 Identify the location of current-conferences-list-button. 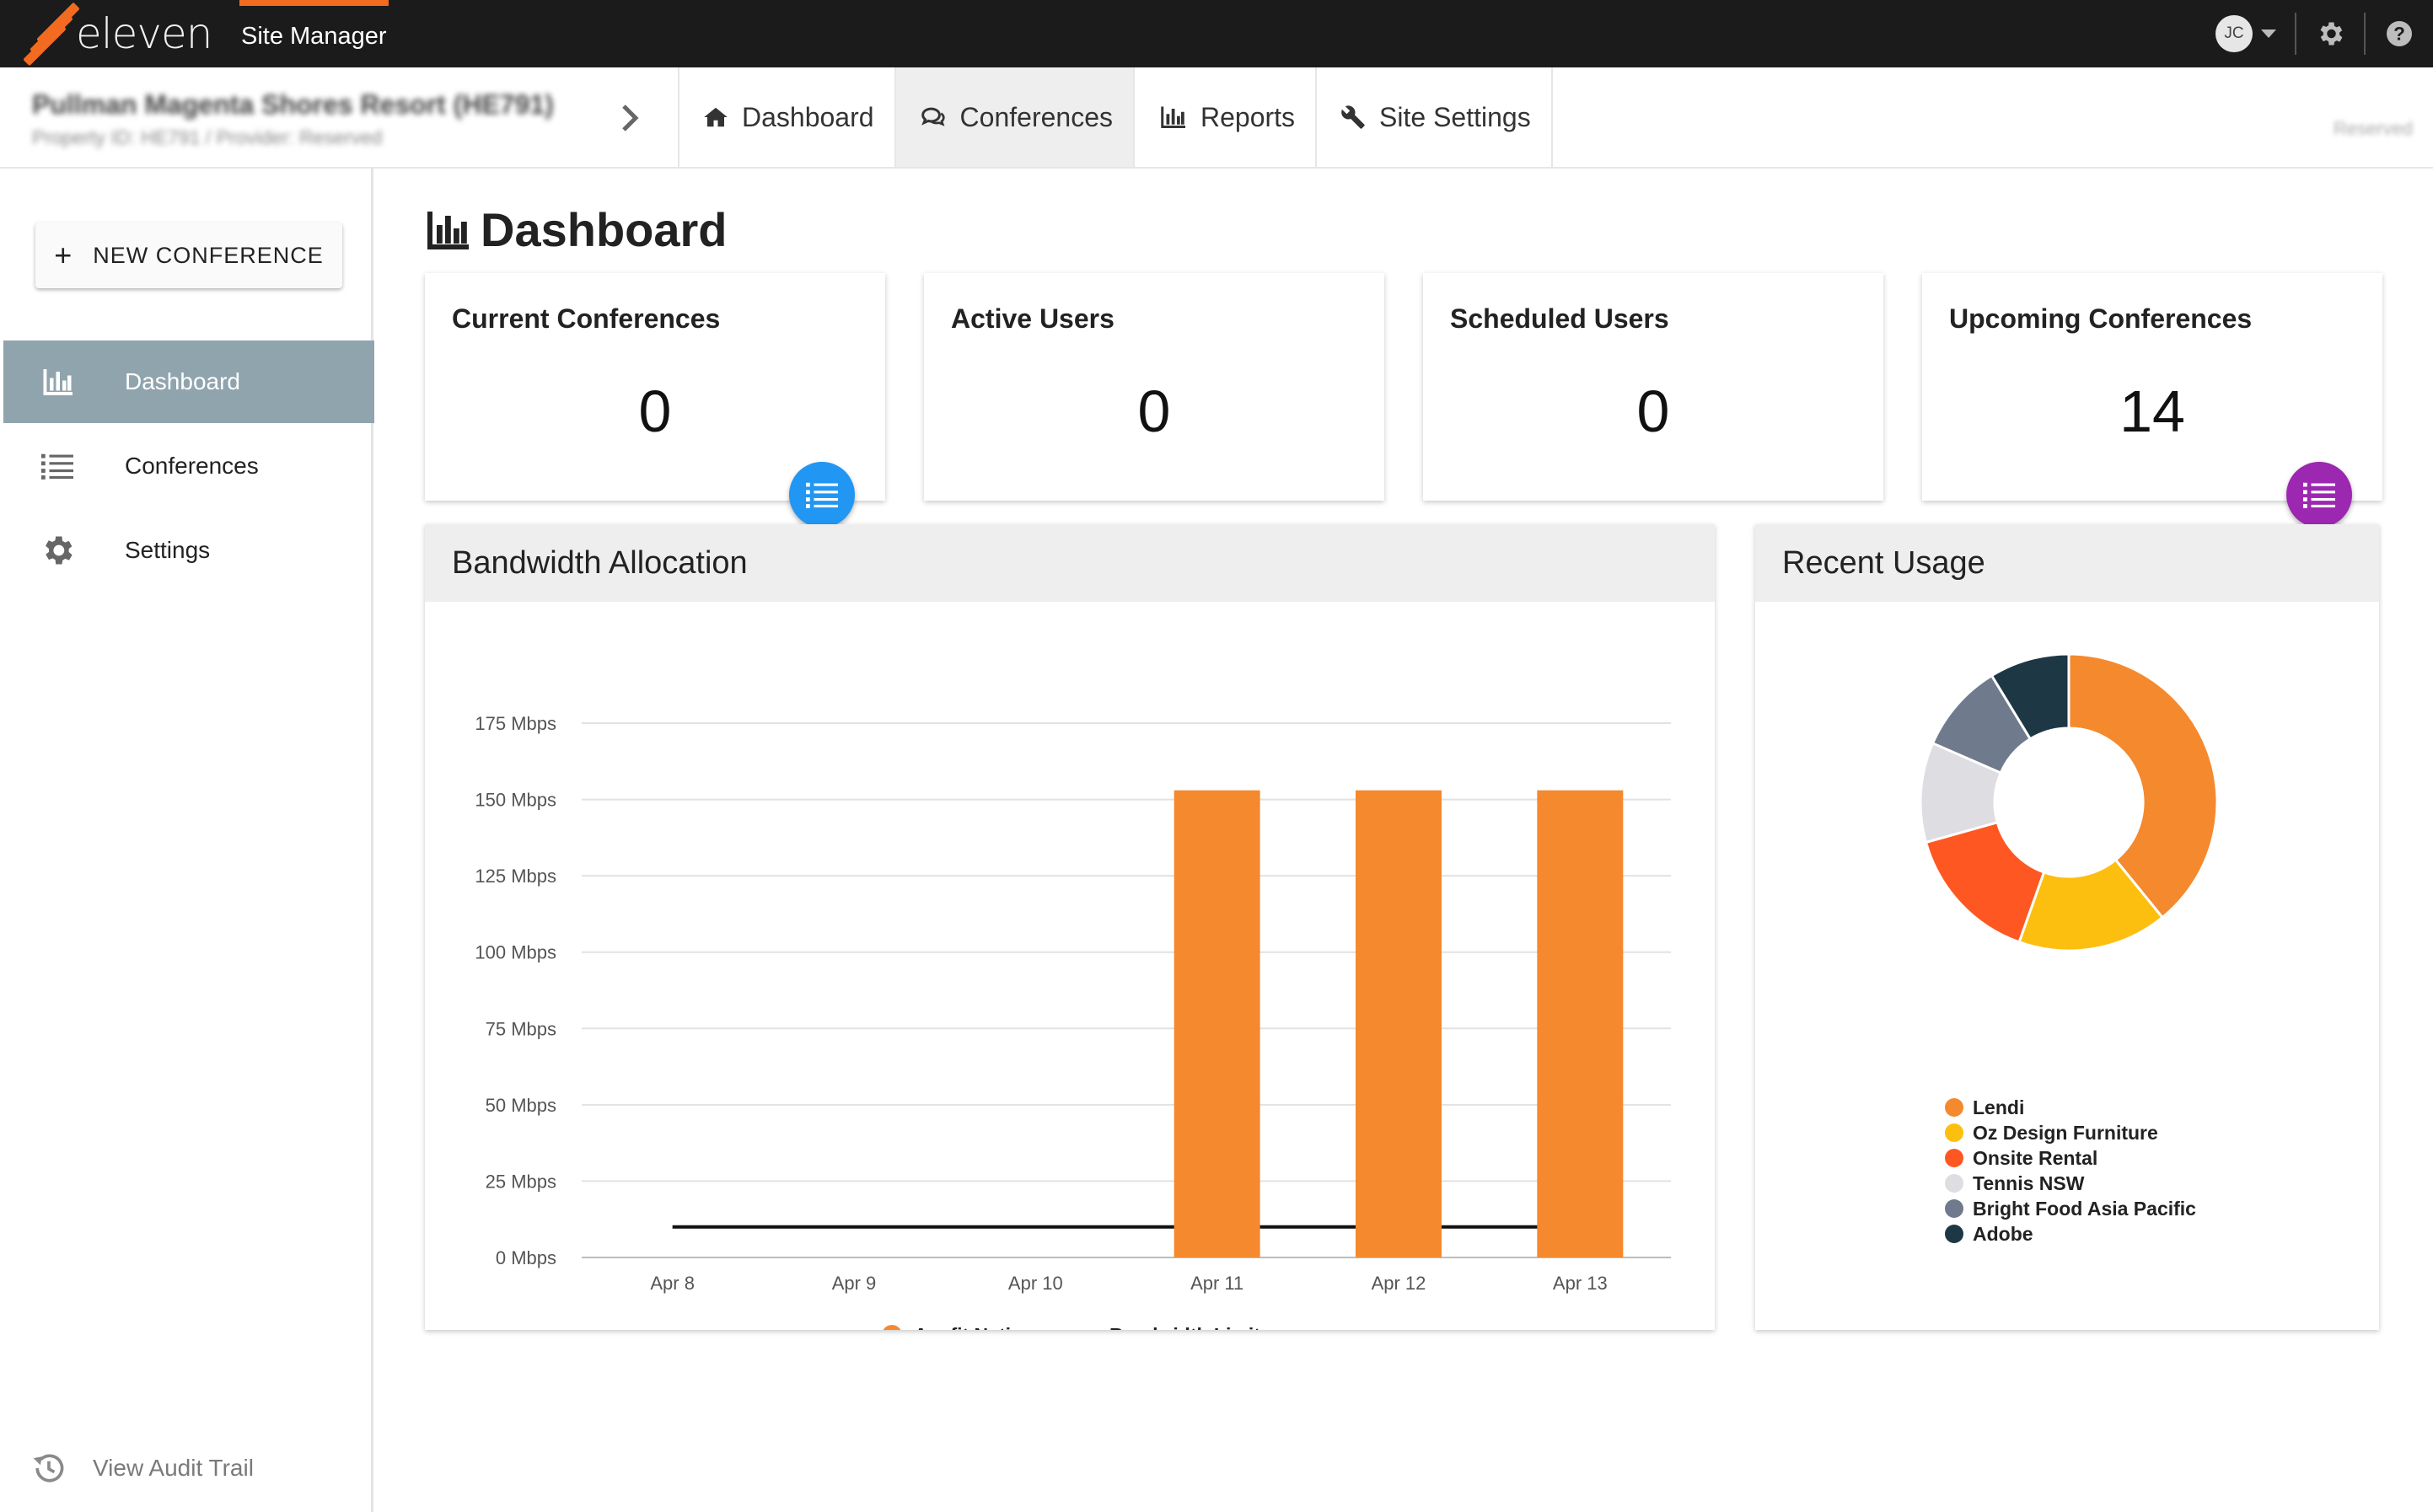
(822, 495).